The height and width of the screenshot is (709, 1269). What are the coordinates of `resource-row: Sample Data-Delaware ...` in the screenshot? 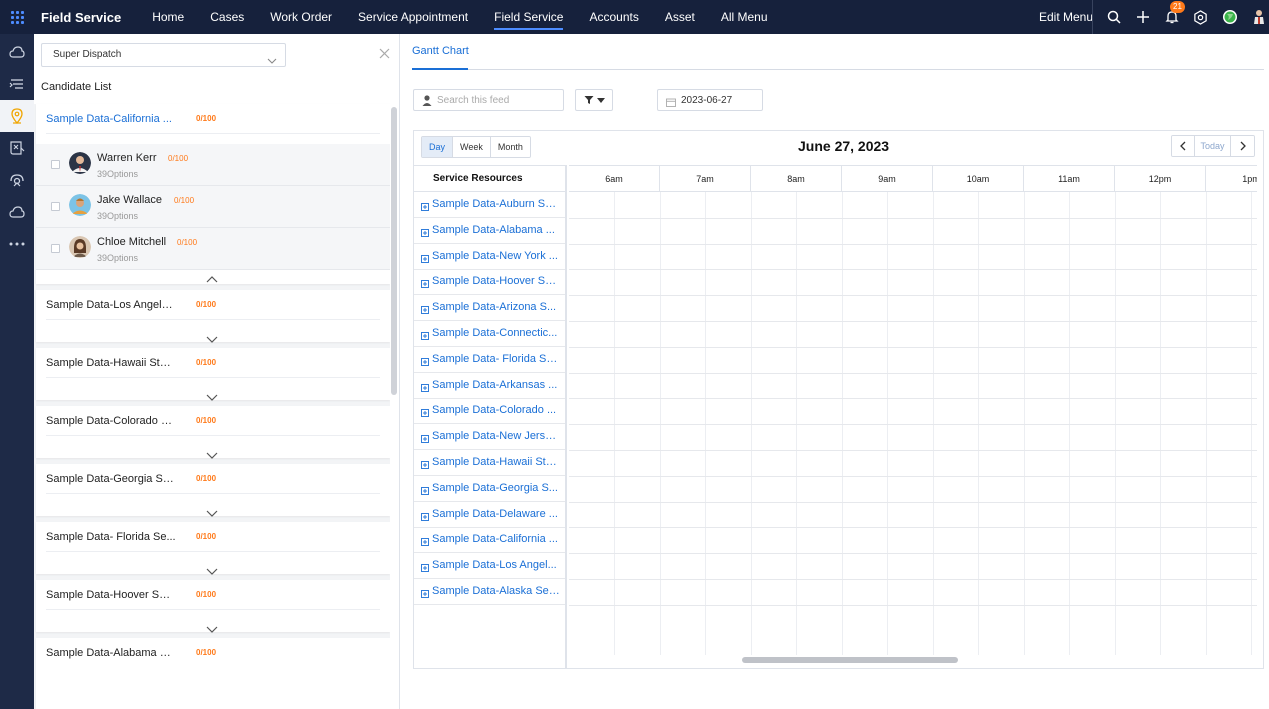 It's located at (489, 515).